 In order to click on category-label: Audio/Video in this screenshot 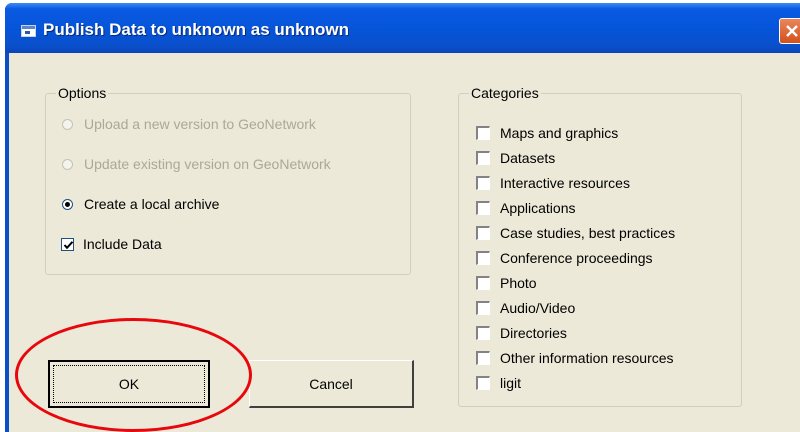, I will do `click(538, 308)`.